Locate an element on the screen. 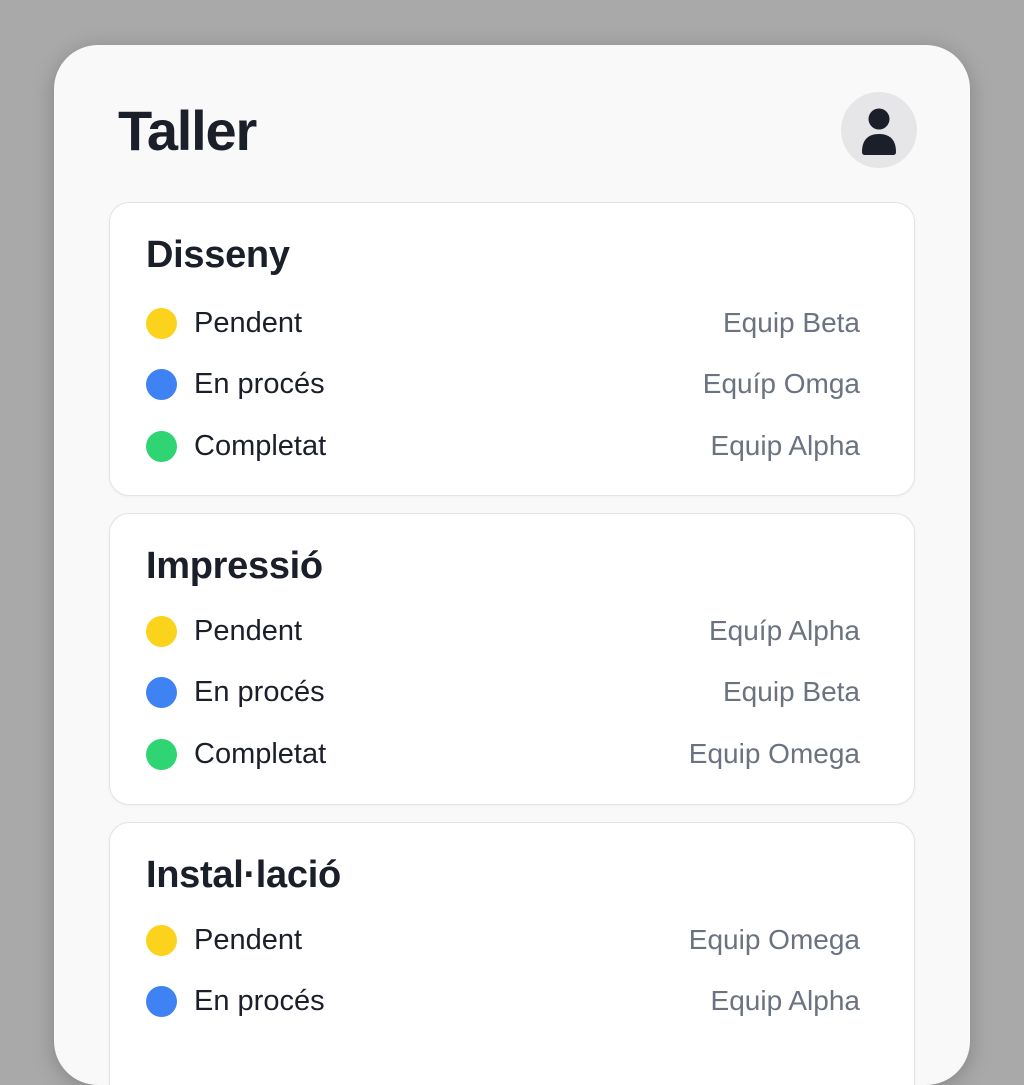 This screenshot has width=1024, height=1085. list-item: Pendent Equip Beta is located at coordinates (503, 323).